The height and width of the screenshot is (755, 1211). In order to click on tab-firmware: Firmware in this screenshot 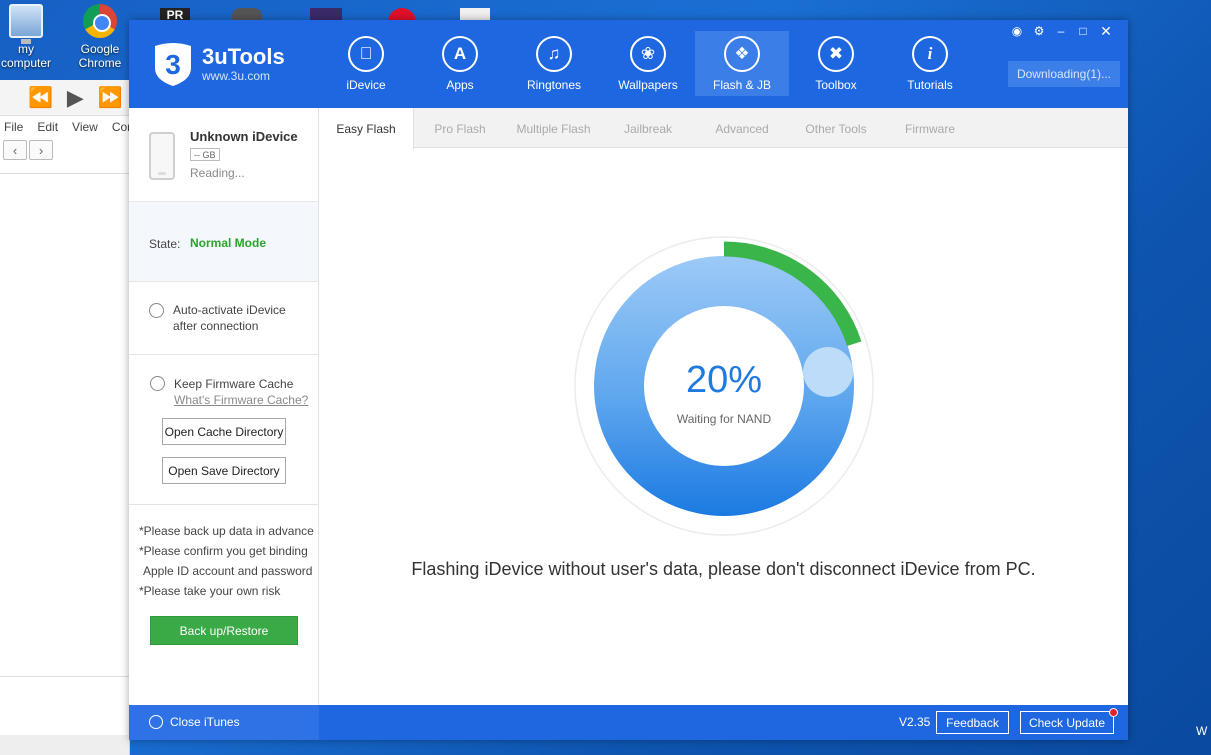, I will do `click(930, 128)`.